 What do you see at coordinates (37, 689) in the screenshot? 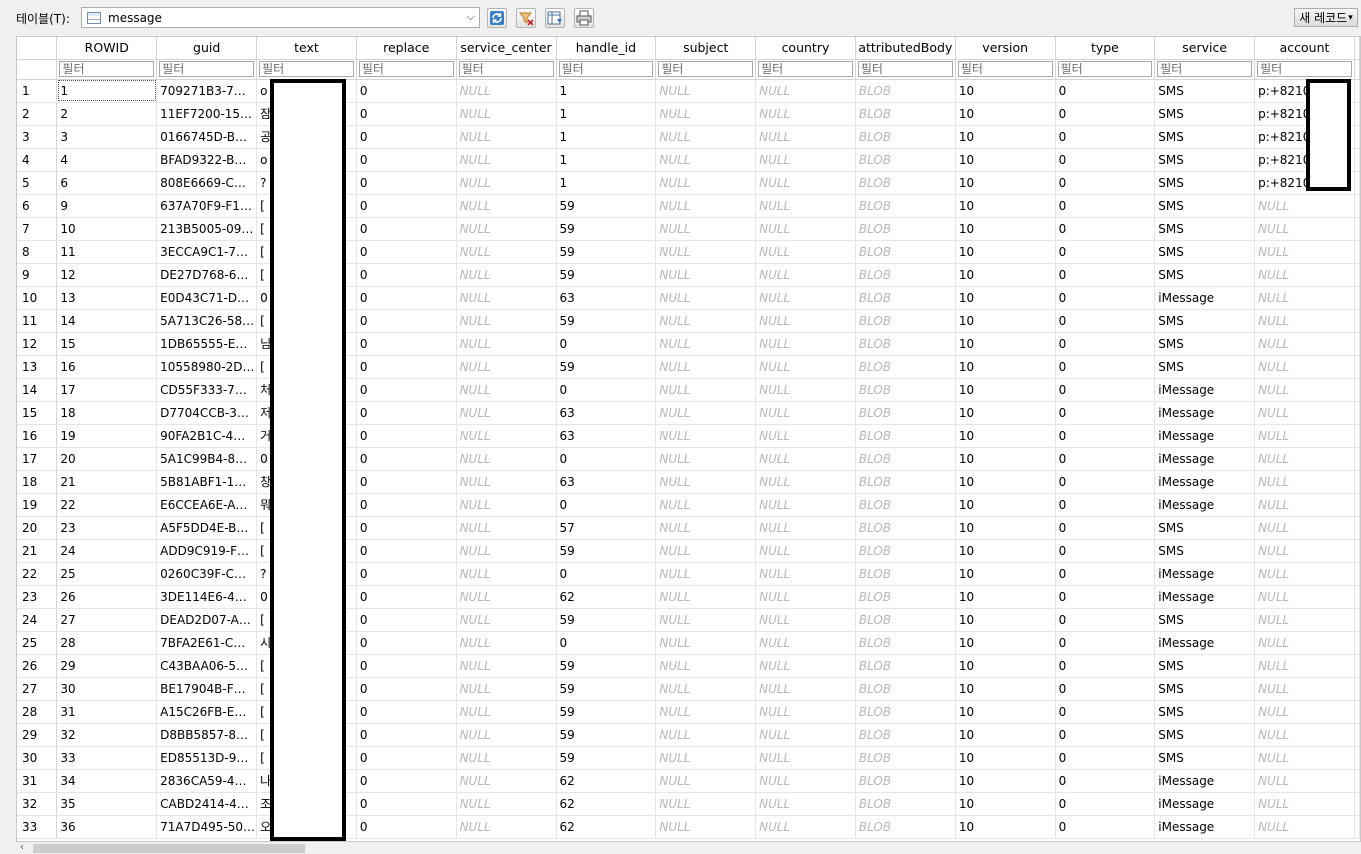
I see `row-number: 27` at bounding box center [37, 689].